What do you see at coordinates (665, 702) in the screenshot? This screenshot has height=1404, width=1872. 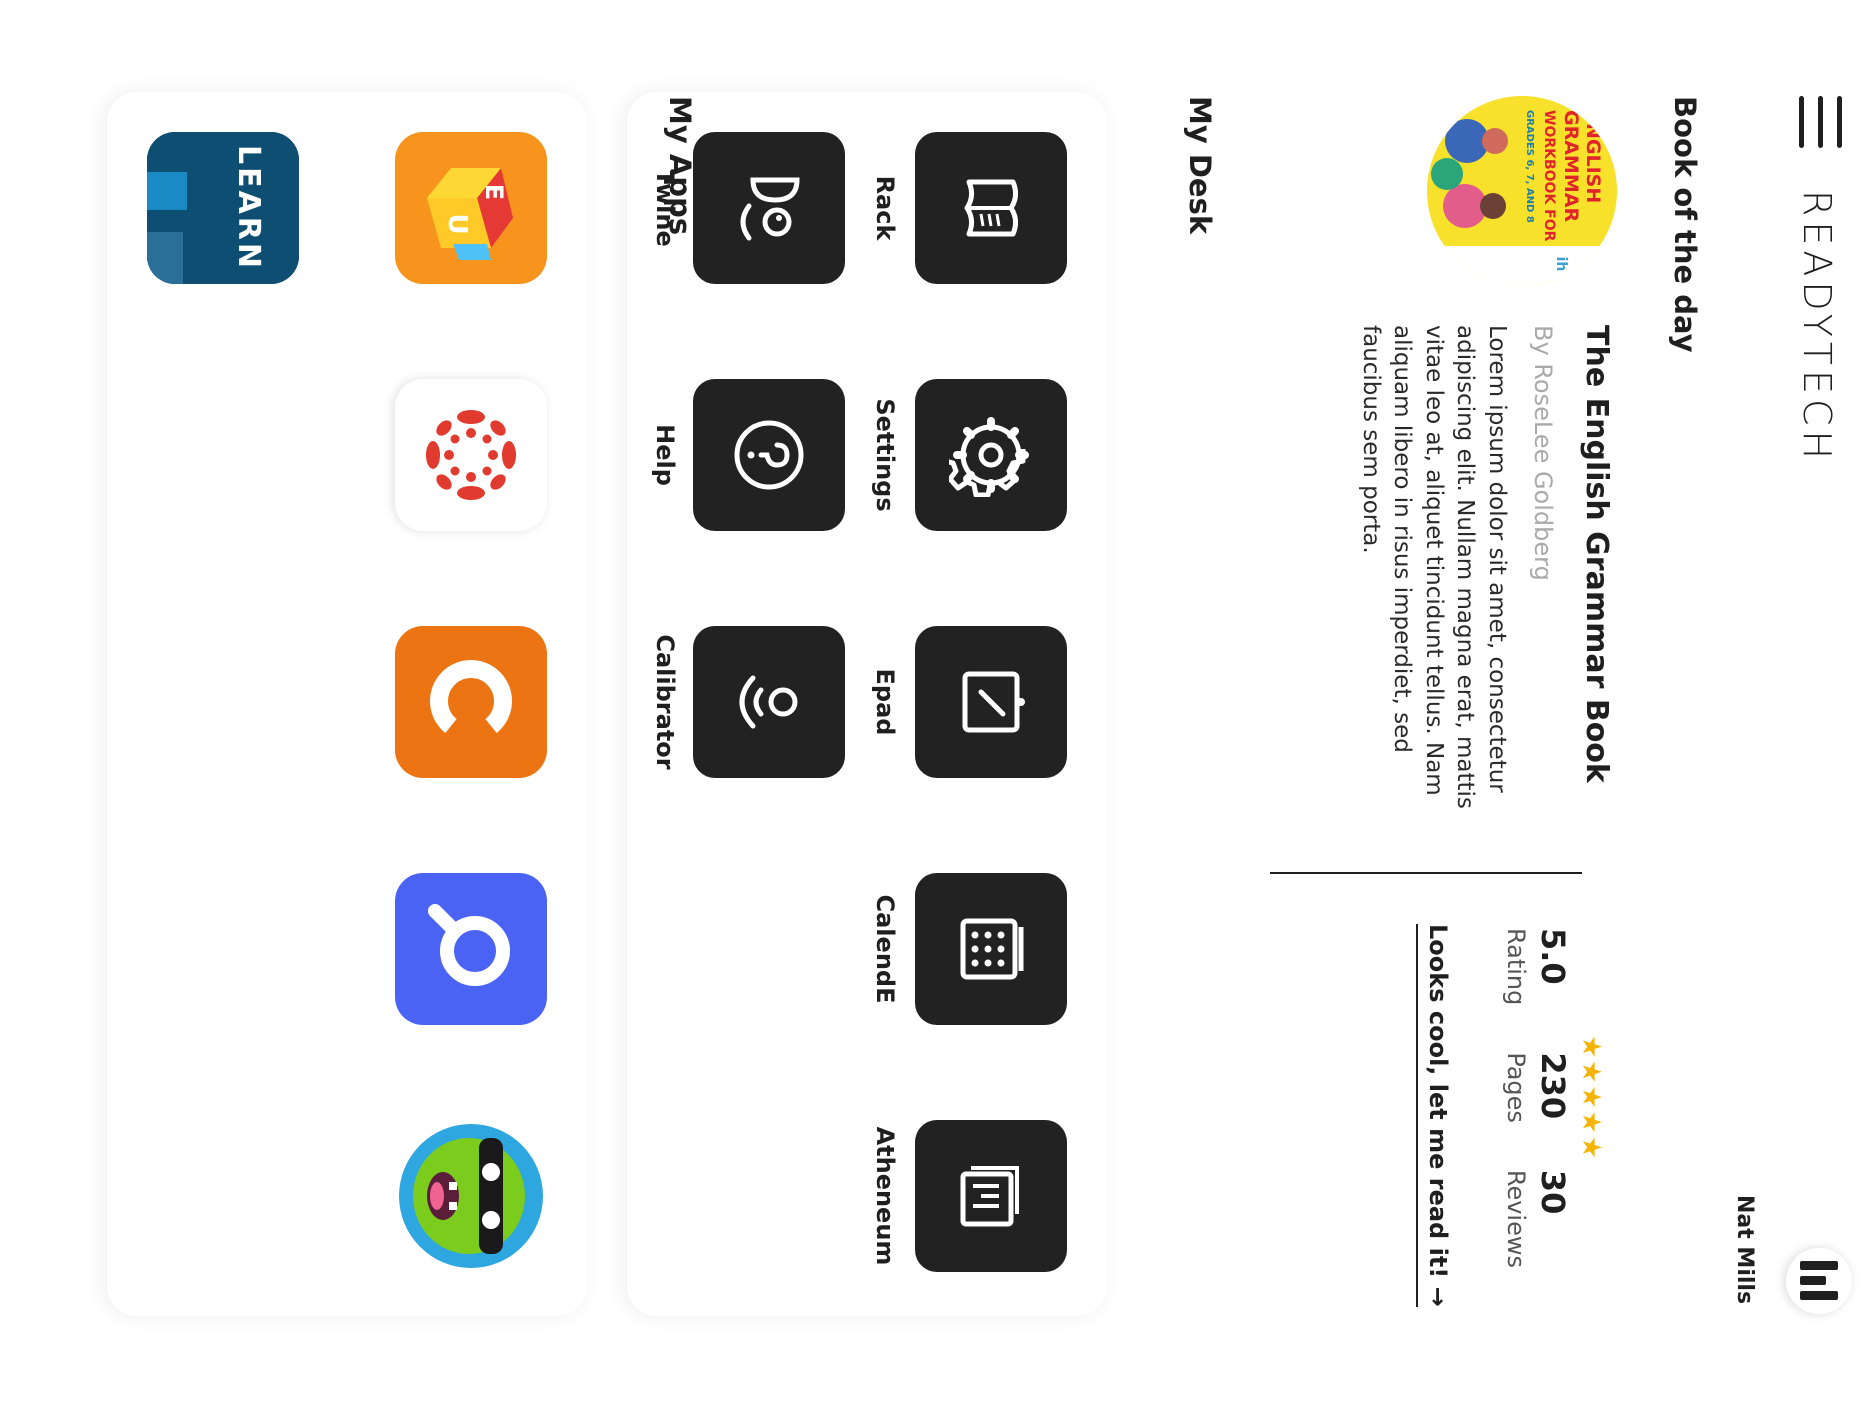 I see `desk-tile-label: Calibrator` at bounding box center [665, 702].